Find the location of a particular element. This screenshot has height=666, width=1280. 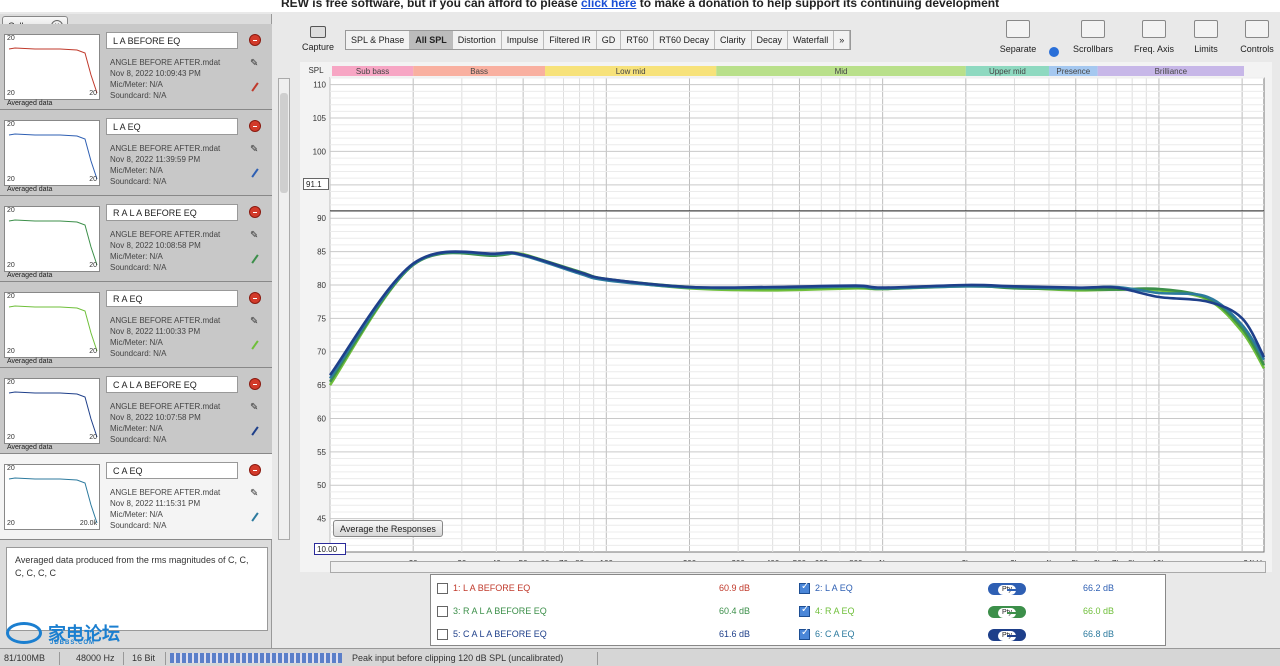

tab-impulse: Impulse is located at coordinates (523, 40).